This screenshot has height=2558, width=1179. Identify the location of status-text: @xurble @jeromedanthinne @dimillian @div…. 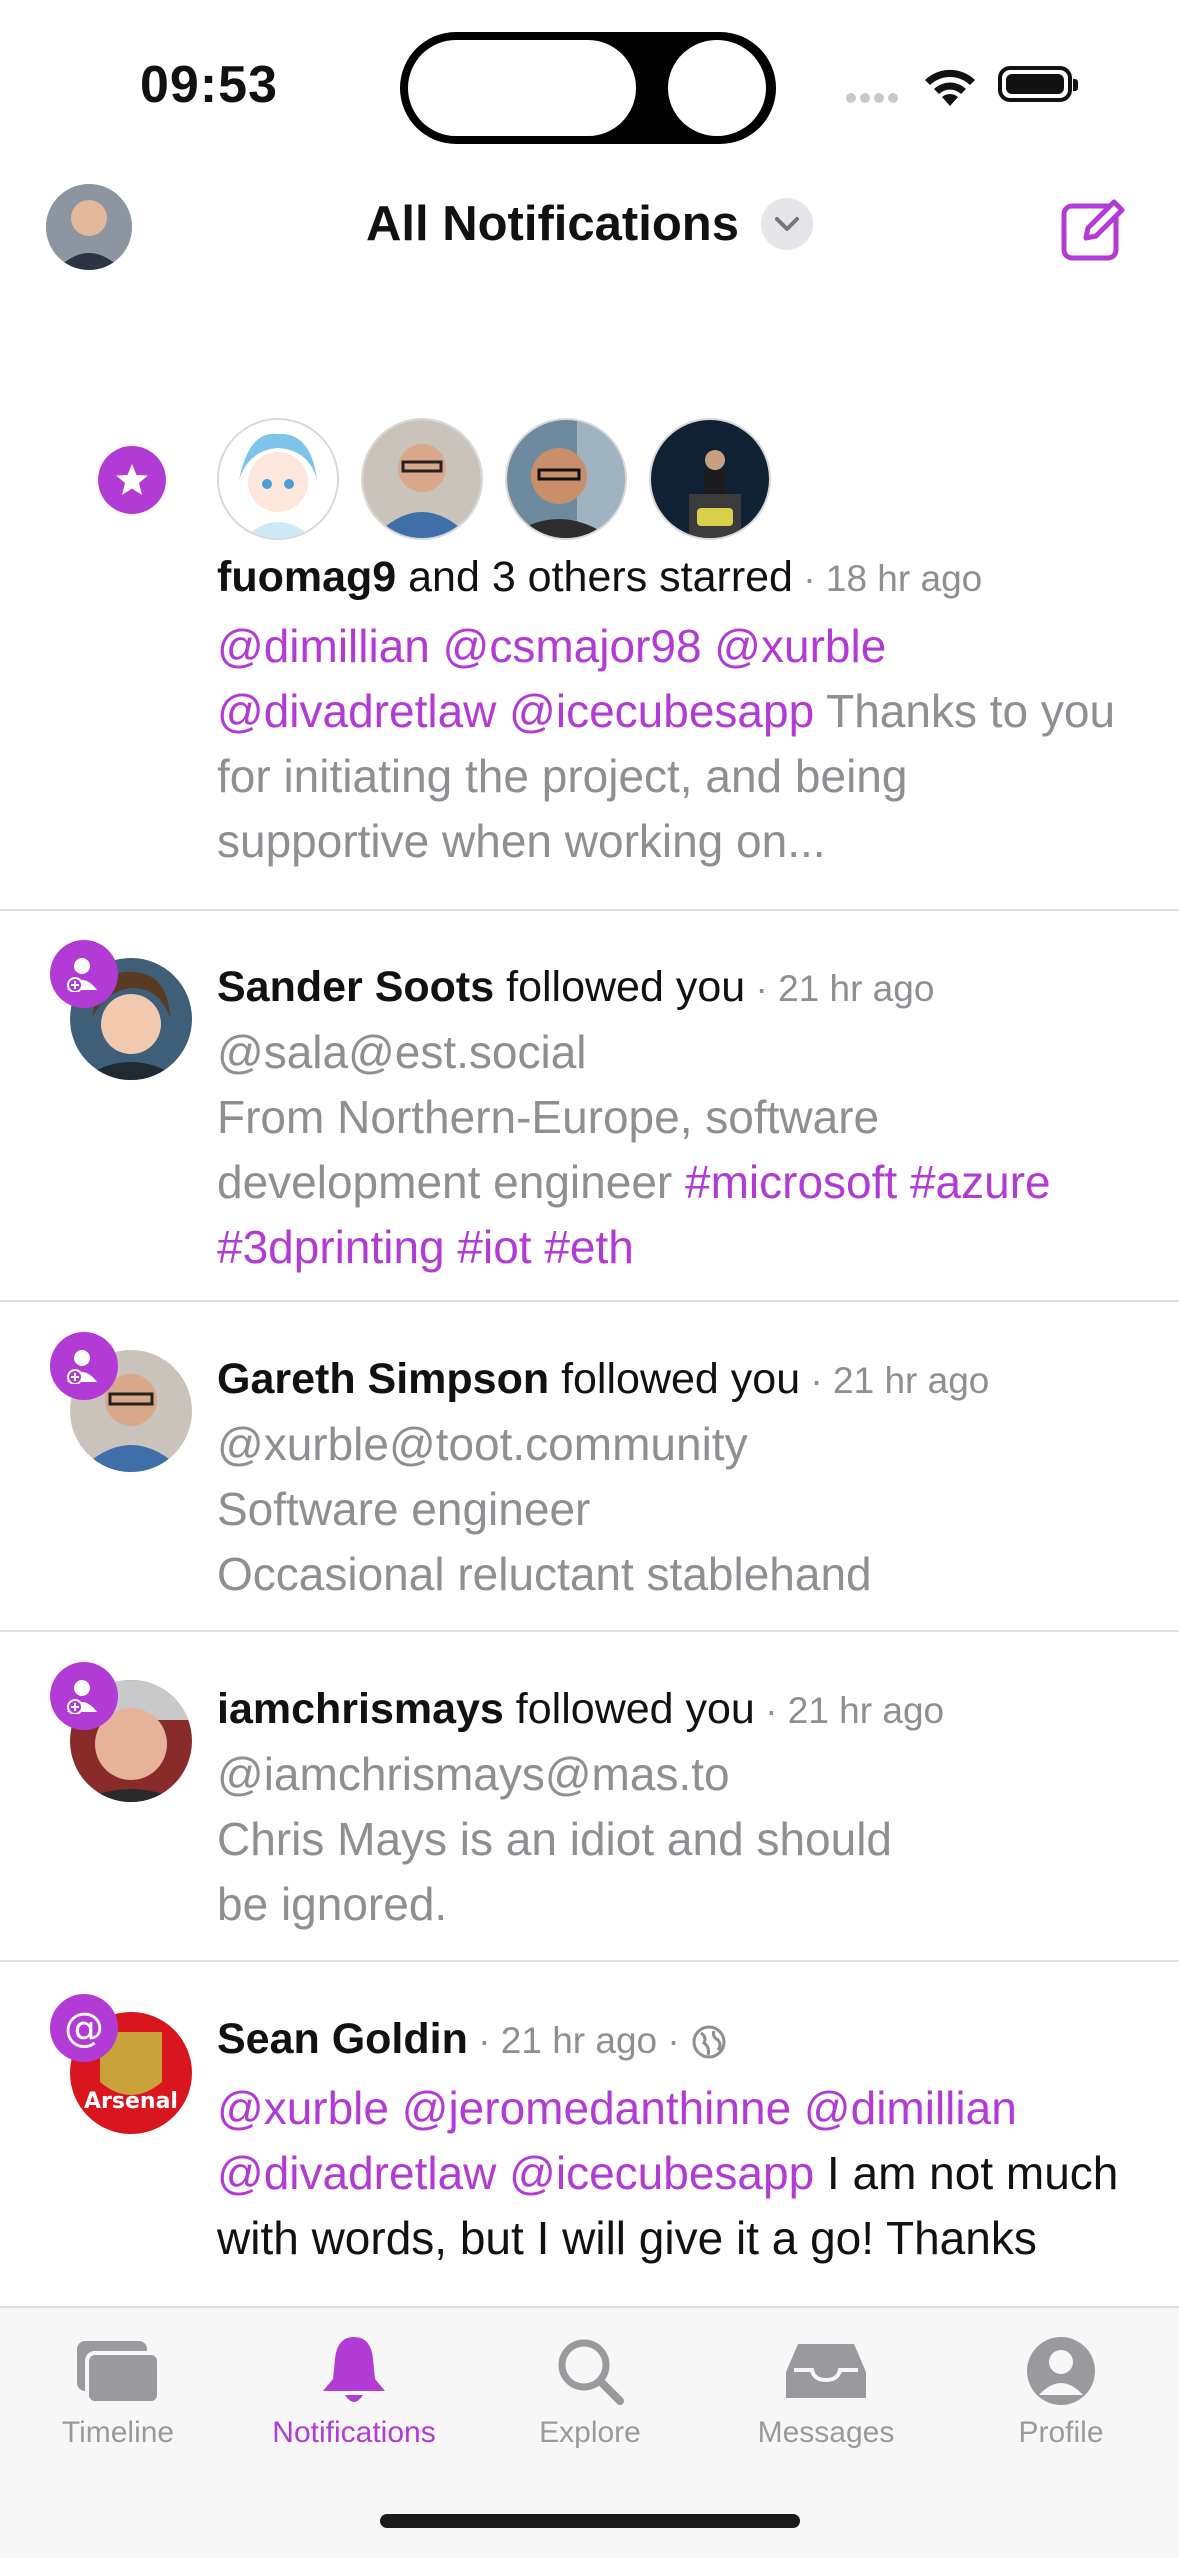
(673, 2173).